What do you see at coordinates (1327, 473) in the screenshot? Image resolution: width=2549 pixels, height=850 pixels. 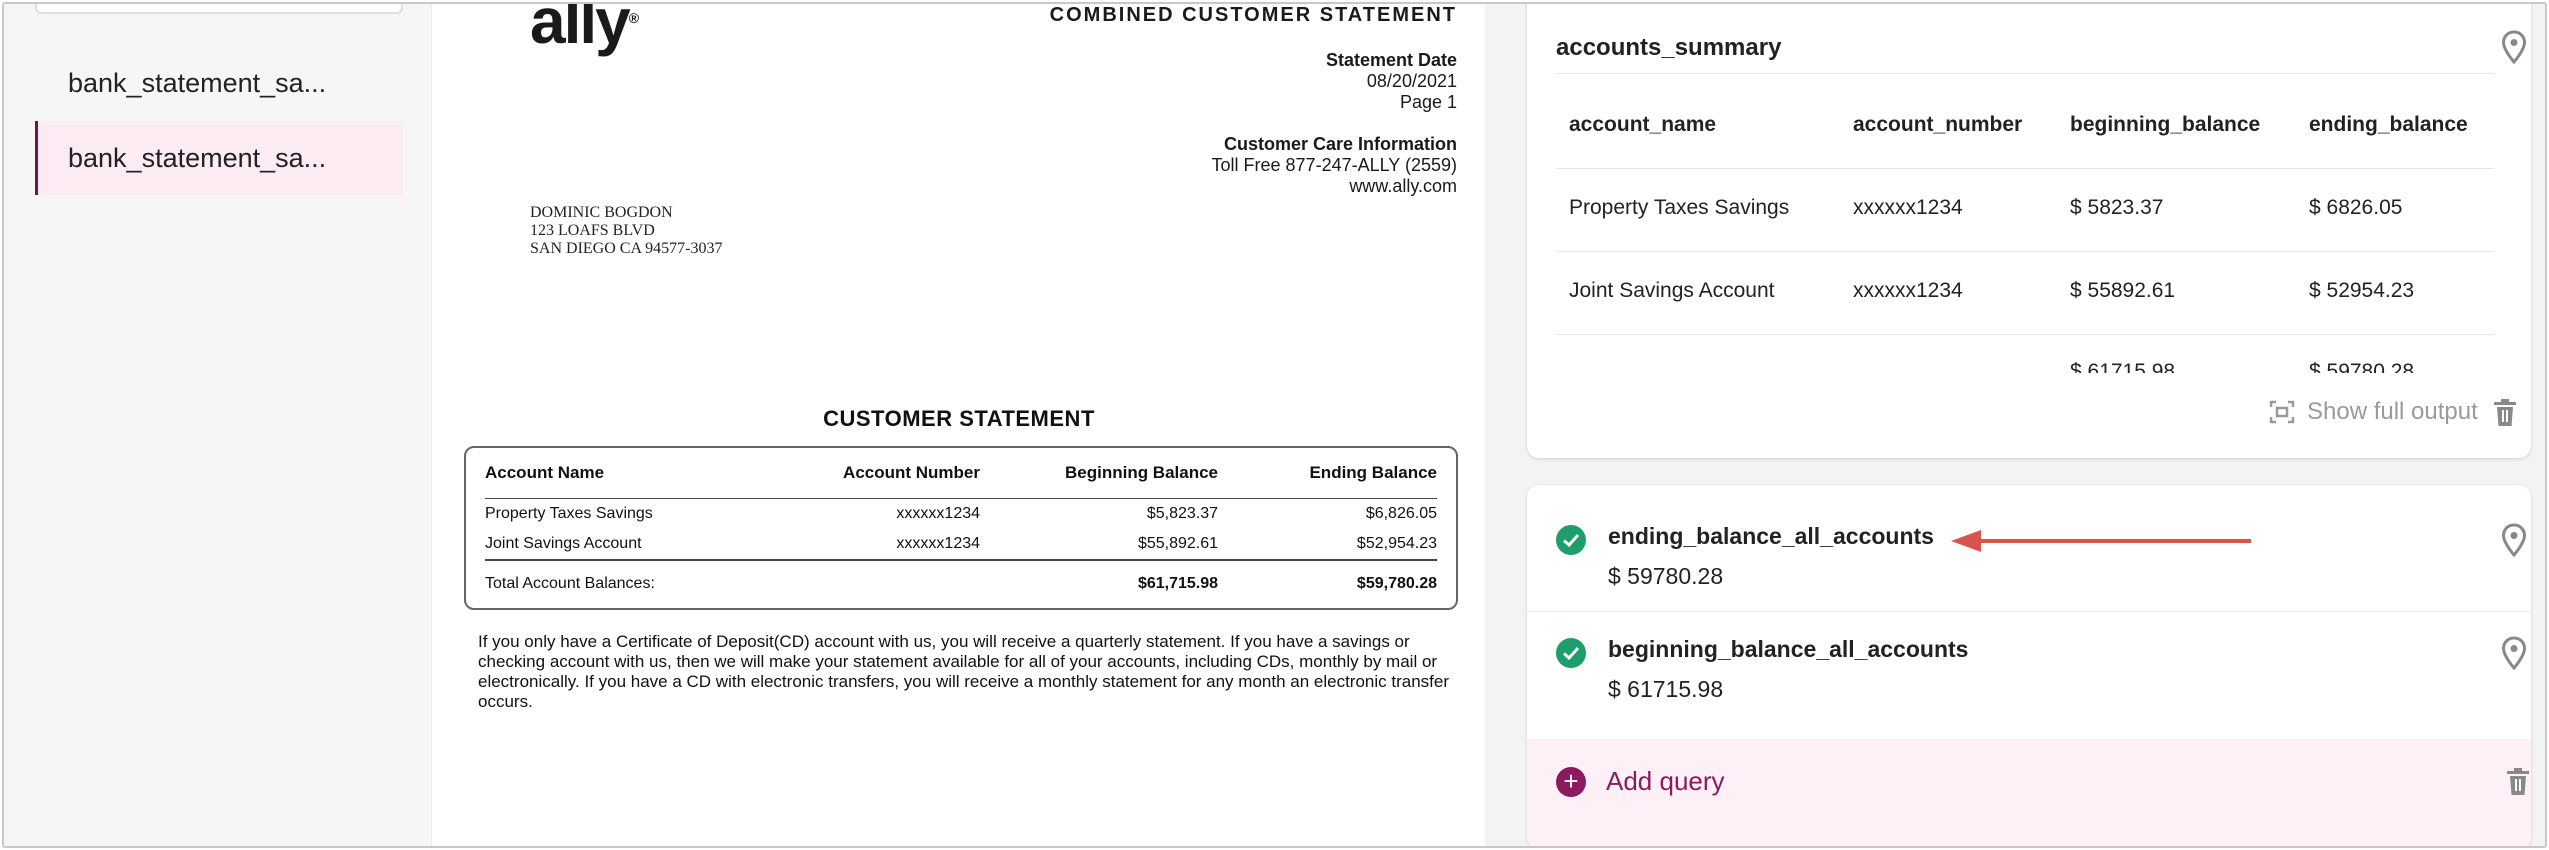 I see `col-ending-balance: Ending Balance` at bounding box center [1327, 473].